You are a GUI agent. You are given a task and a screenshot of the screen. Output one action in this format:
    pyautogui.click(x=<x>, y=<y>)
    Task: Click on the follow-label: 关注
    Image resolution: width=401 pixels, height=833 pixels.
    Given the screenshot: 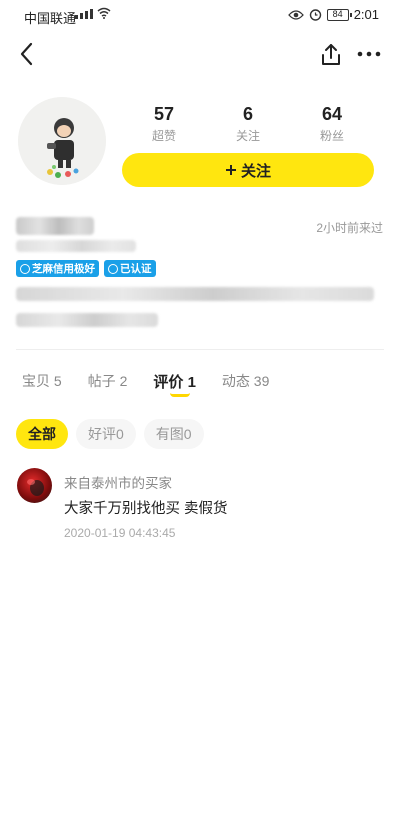 What is the action you would take?
    pyautogui.click(x=255, y=171)
    